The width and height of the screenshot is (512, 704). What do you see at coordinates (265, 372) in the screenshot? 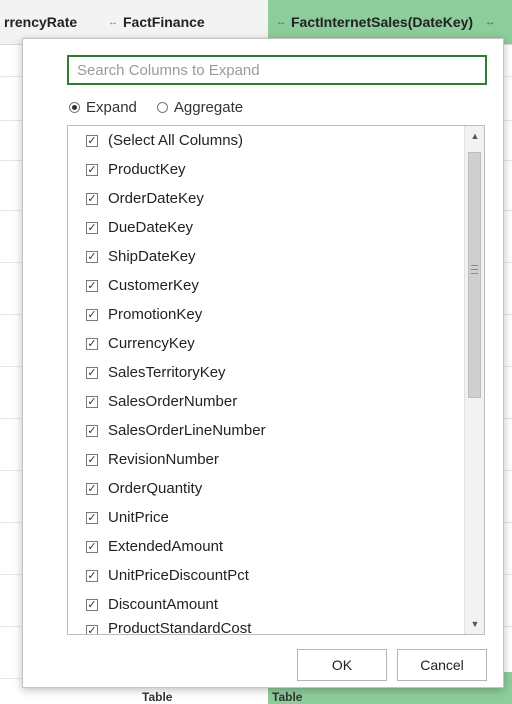
I see `column-checkbox-row: ✓ SalesTerritoryKey` at bounding box center [265, 372].